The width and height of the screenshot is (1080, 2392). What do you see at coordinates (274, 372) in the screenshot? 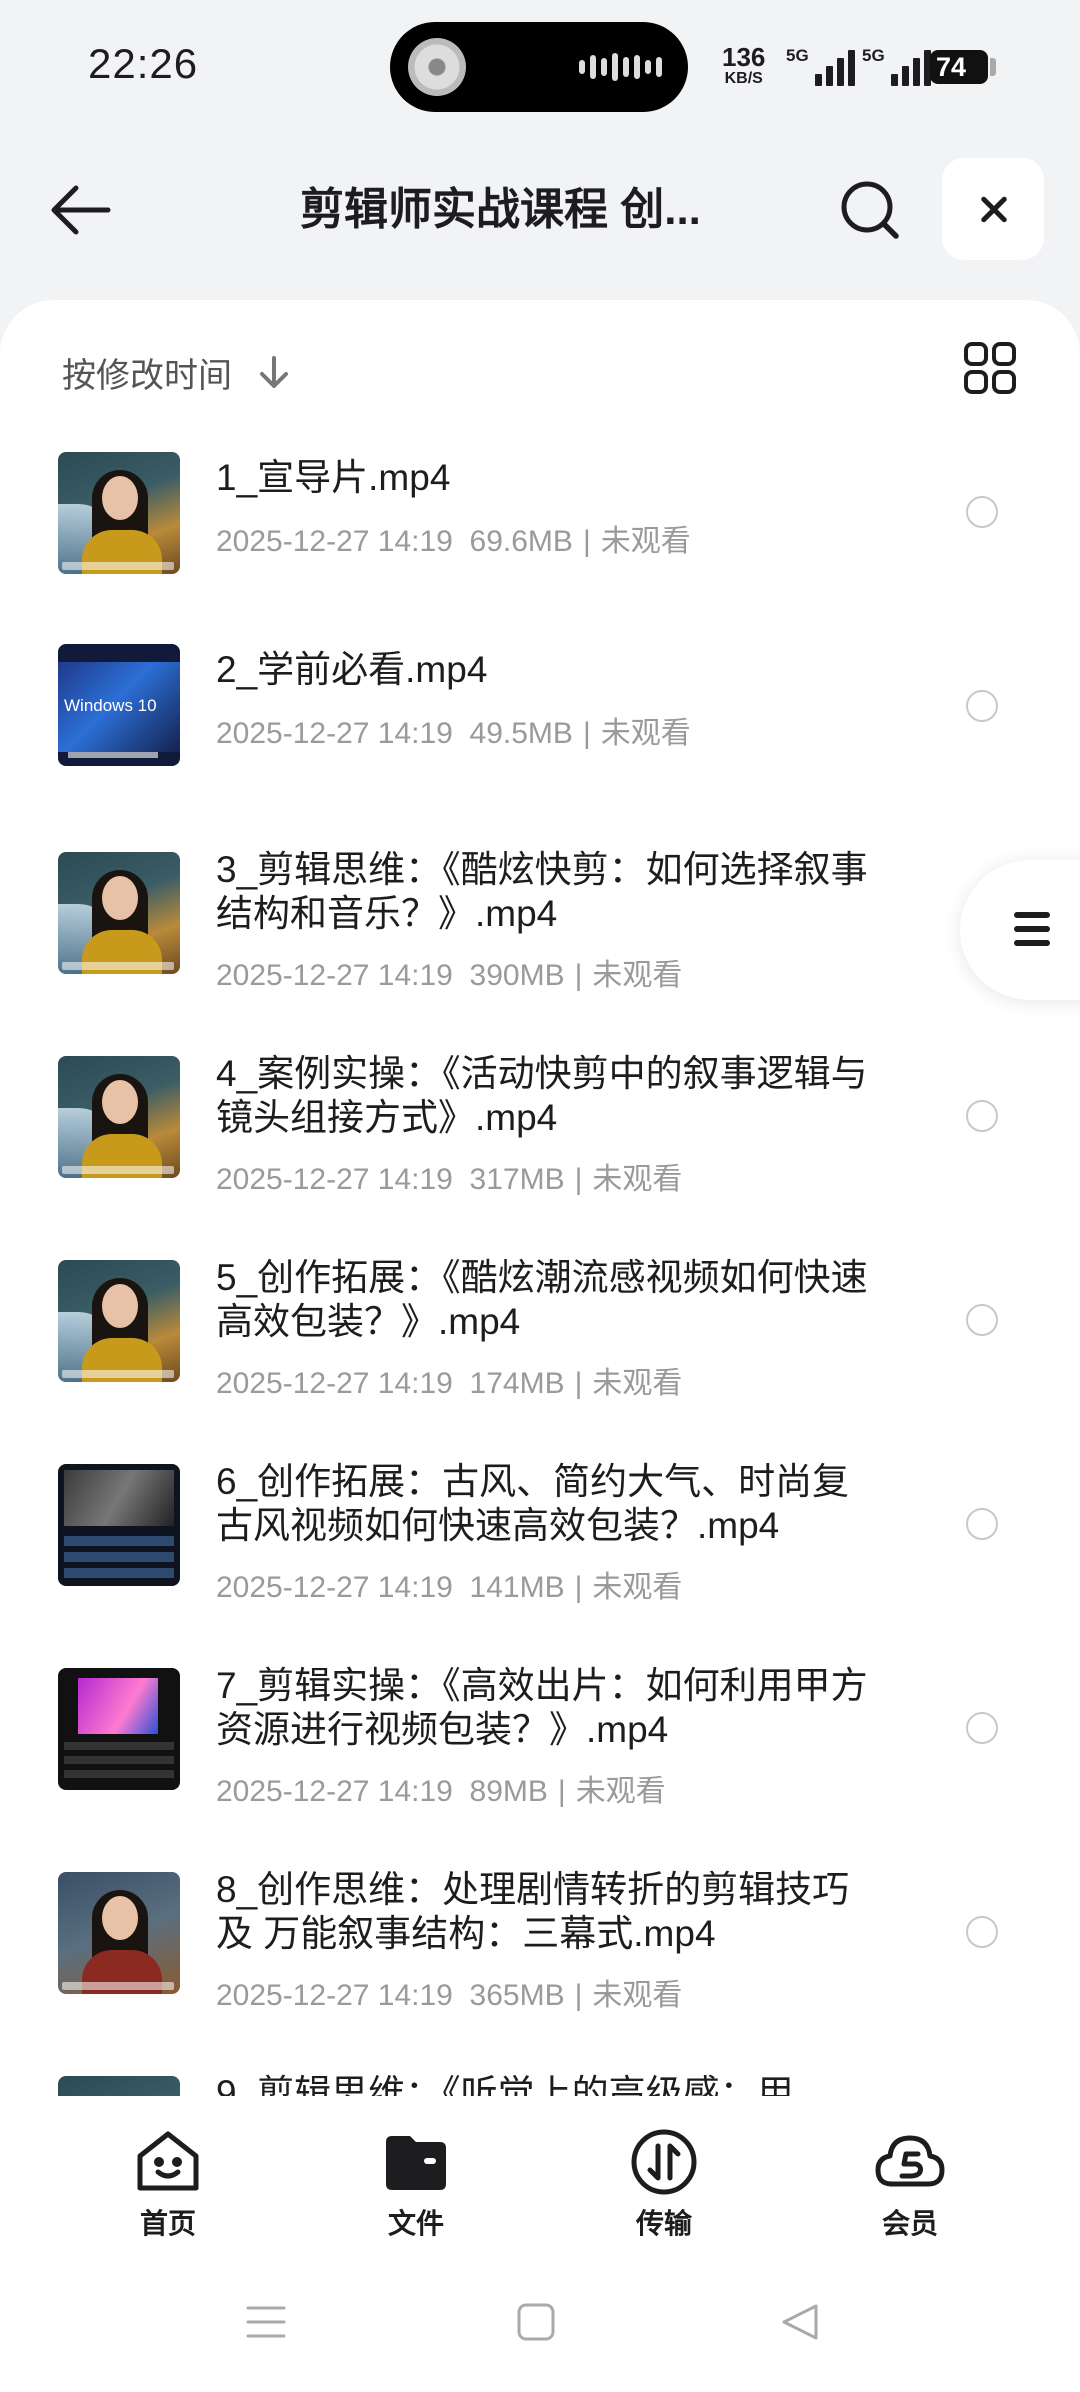
I see `sort-down-arrow-icon` at bounding box center [274, 372].